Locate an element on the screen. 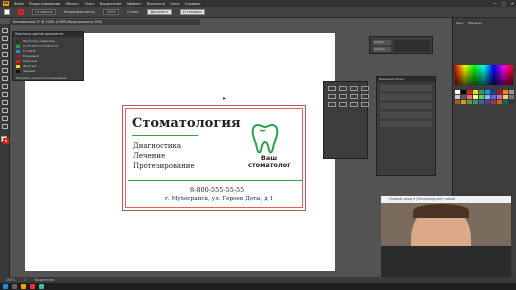  fill-swatch is located at coordinates (7, 12).